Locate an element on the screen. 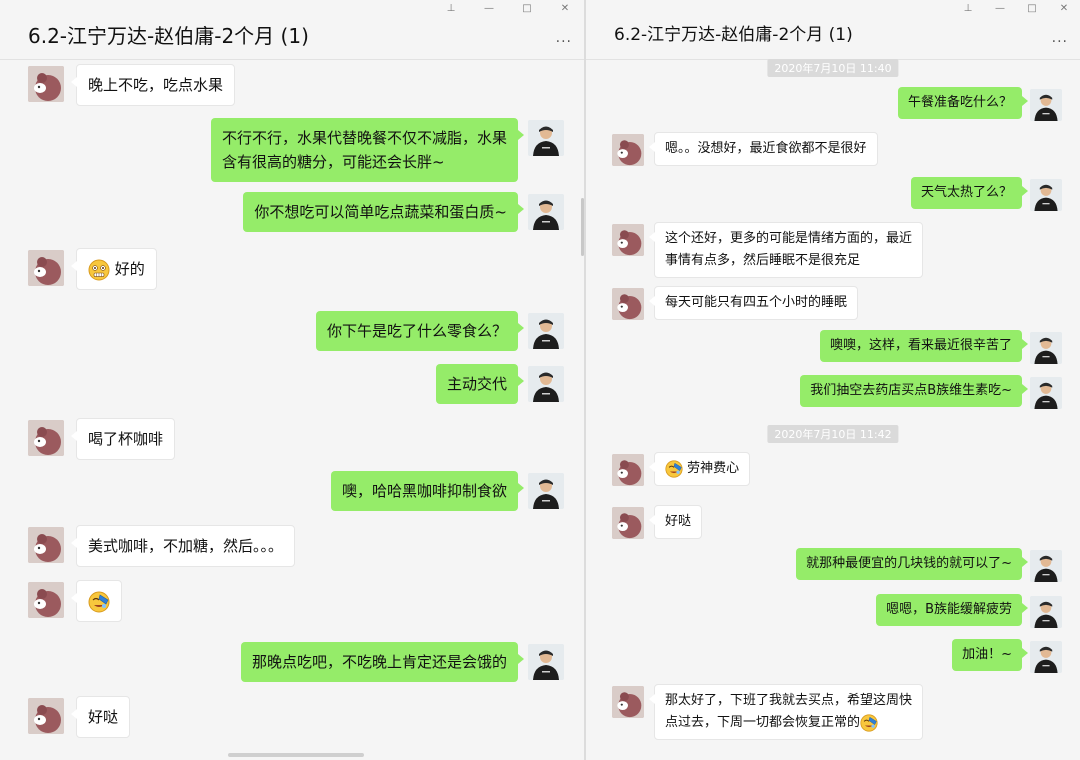 The height and width of the screenshot is (760, 1080). received-message-bubble: 那太好了，下班了我就去买点，希望这周快 点过去，下周一切都会恢复正常的 is located at coordinates (786, 712).